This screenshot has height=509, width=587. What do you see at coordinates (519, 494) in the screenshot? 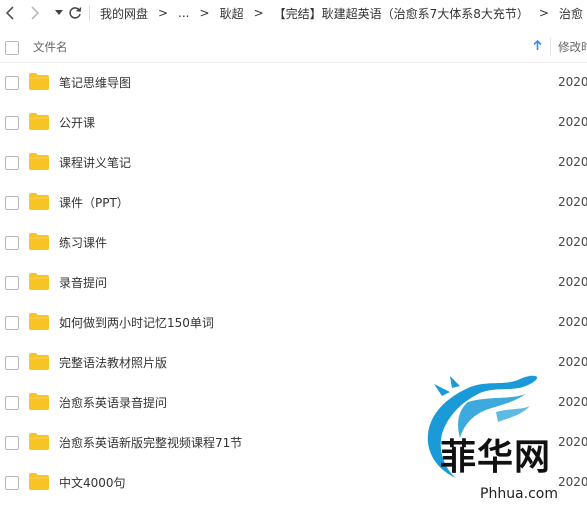
I see `watermark-url: Phhua.com` at bounding box center [519, 494].